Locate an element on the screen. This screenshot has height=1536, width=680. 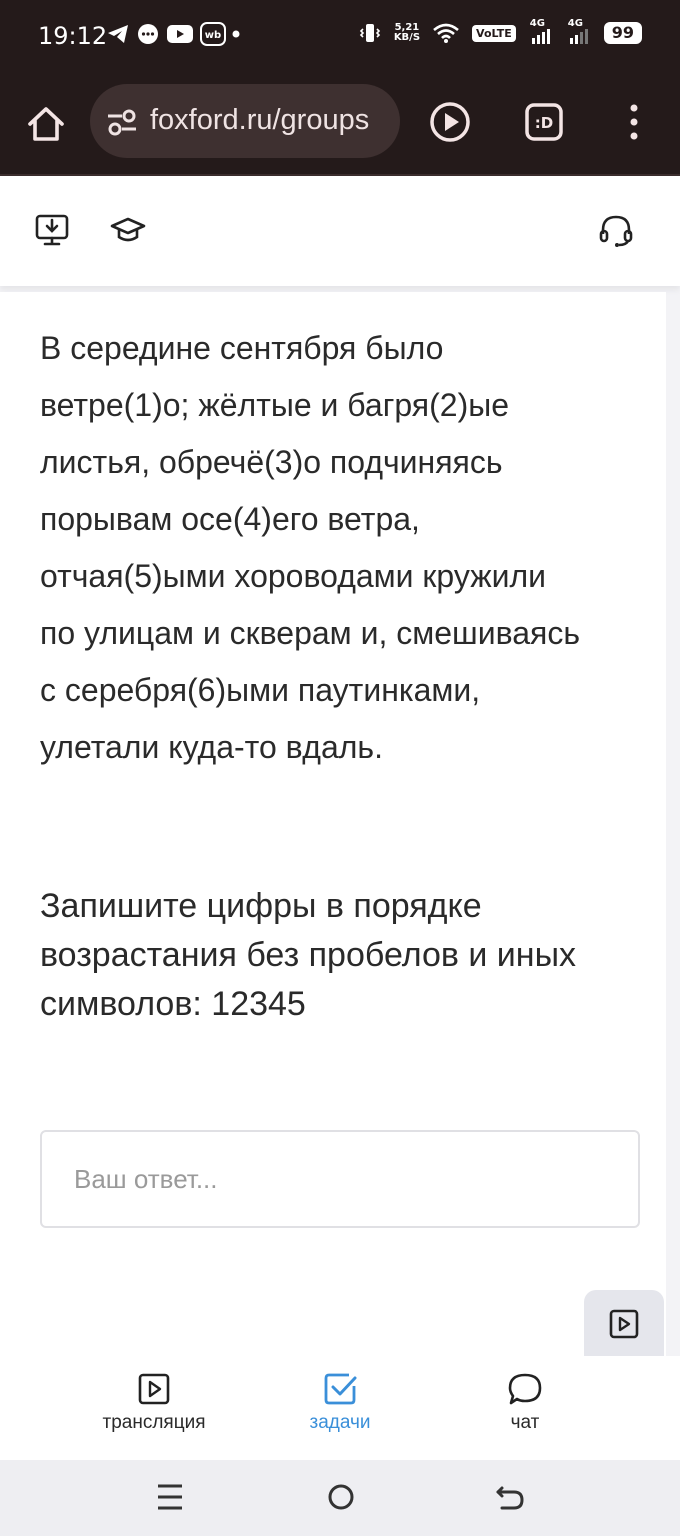
vibrate-icon is located at coordinates (369, 33).